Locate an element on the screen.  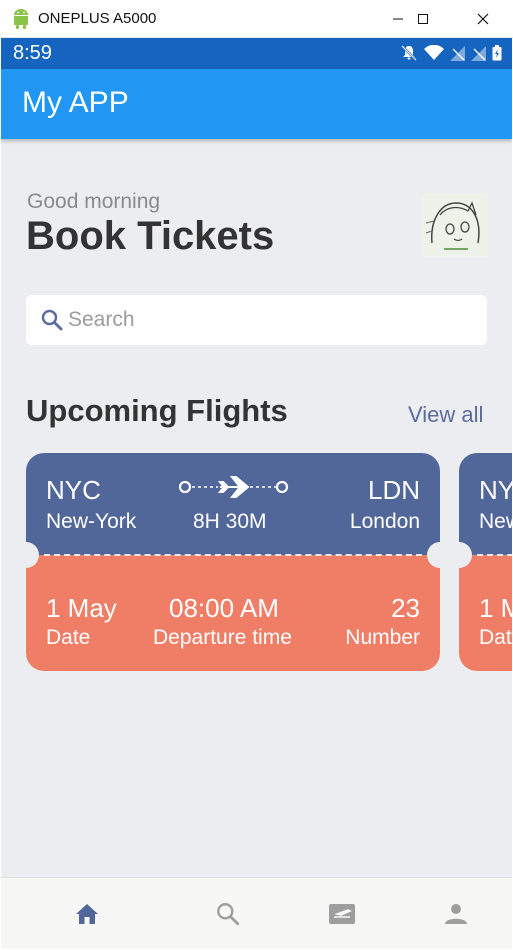
flight-number-label: Number is located at coordinates (382, 637).